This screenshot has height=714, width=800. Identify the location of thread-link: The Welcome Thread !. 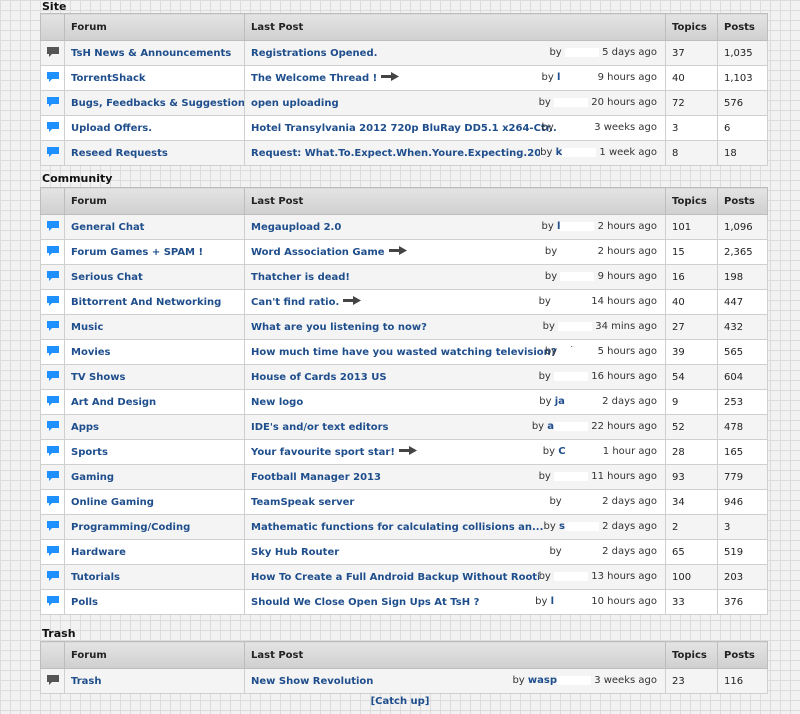
(314, 78).